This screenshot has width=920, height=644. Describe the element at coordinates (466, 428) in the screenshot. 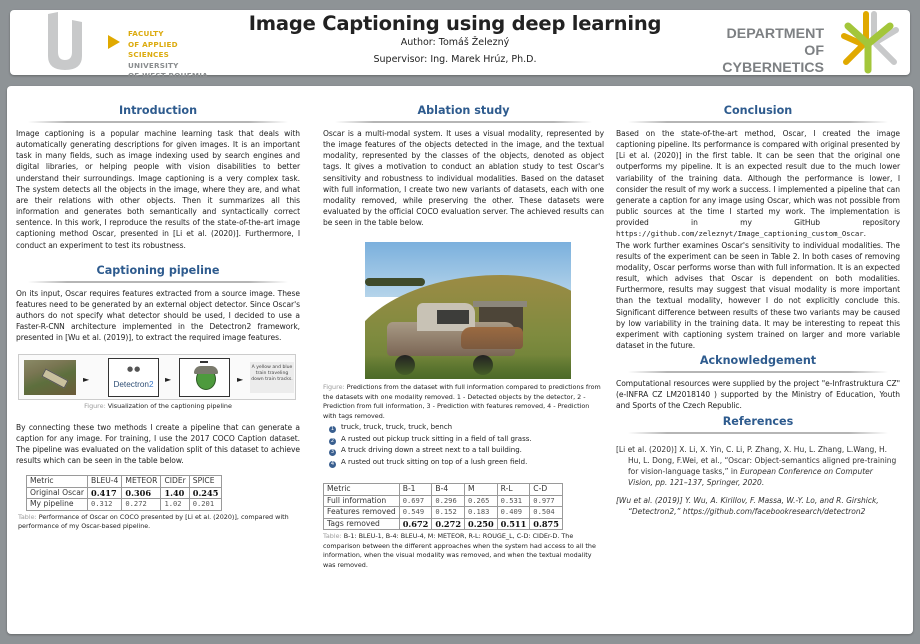

I see `list-item: 1 truck, truck, truck, truck, bench` at that location.